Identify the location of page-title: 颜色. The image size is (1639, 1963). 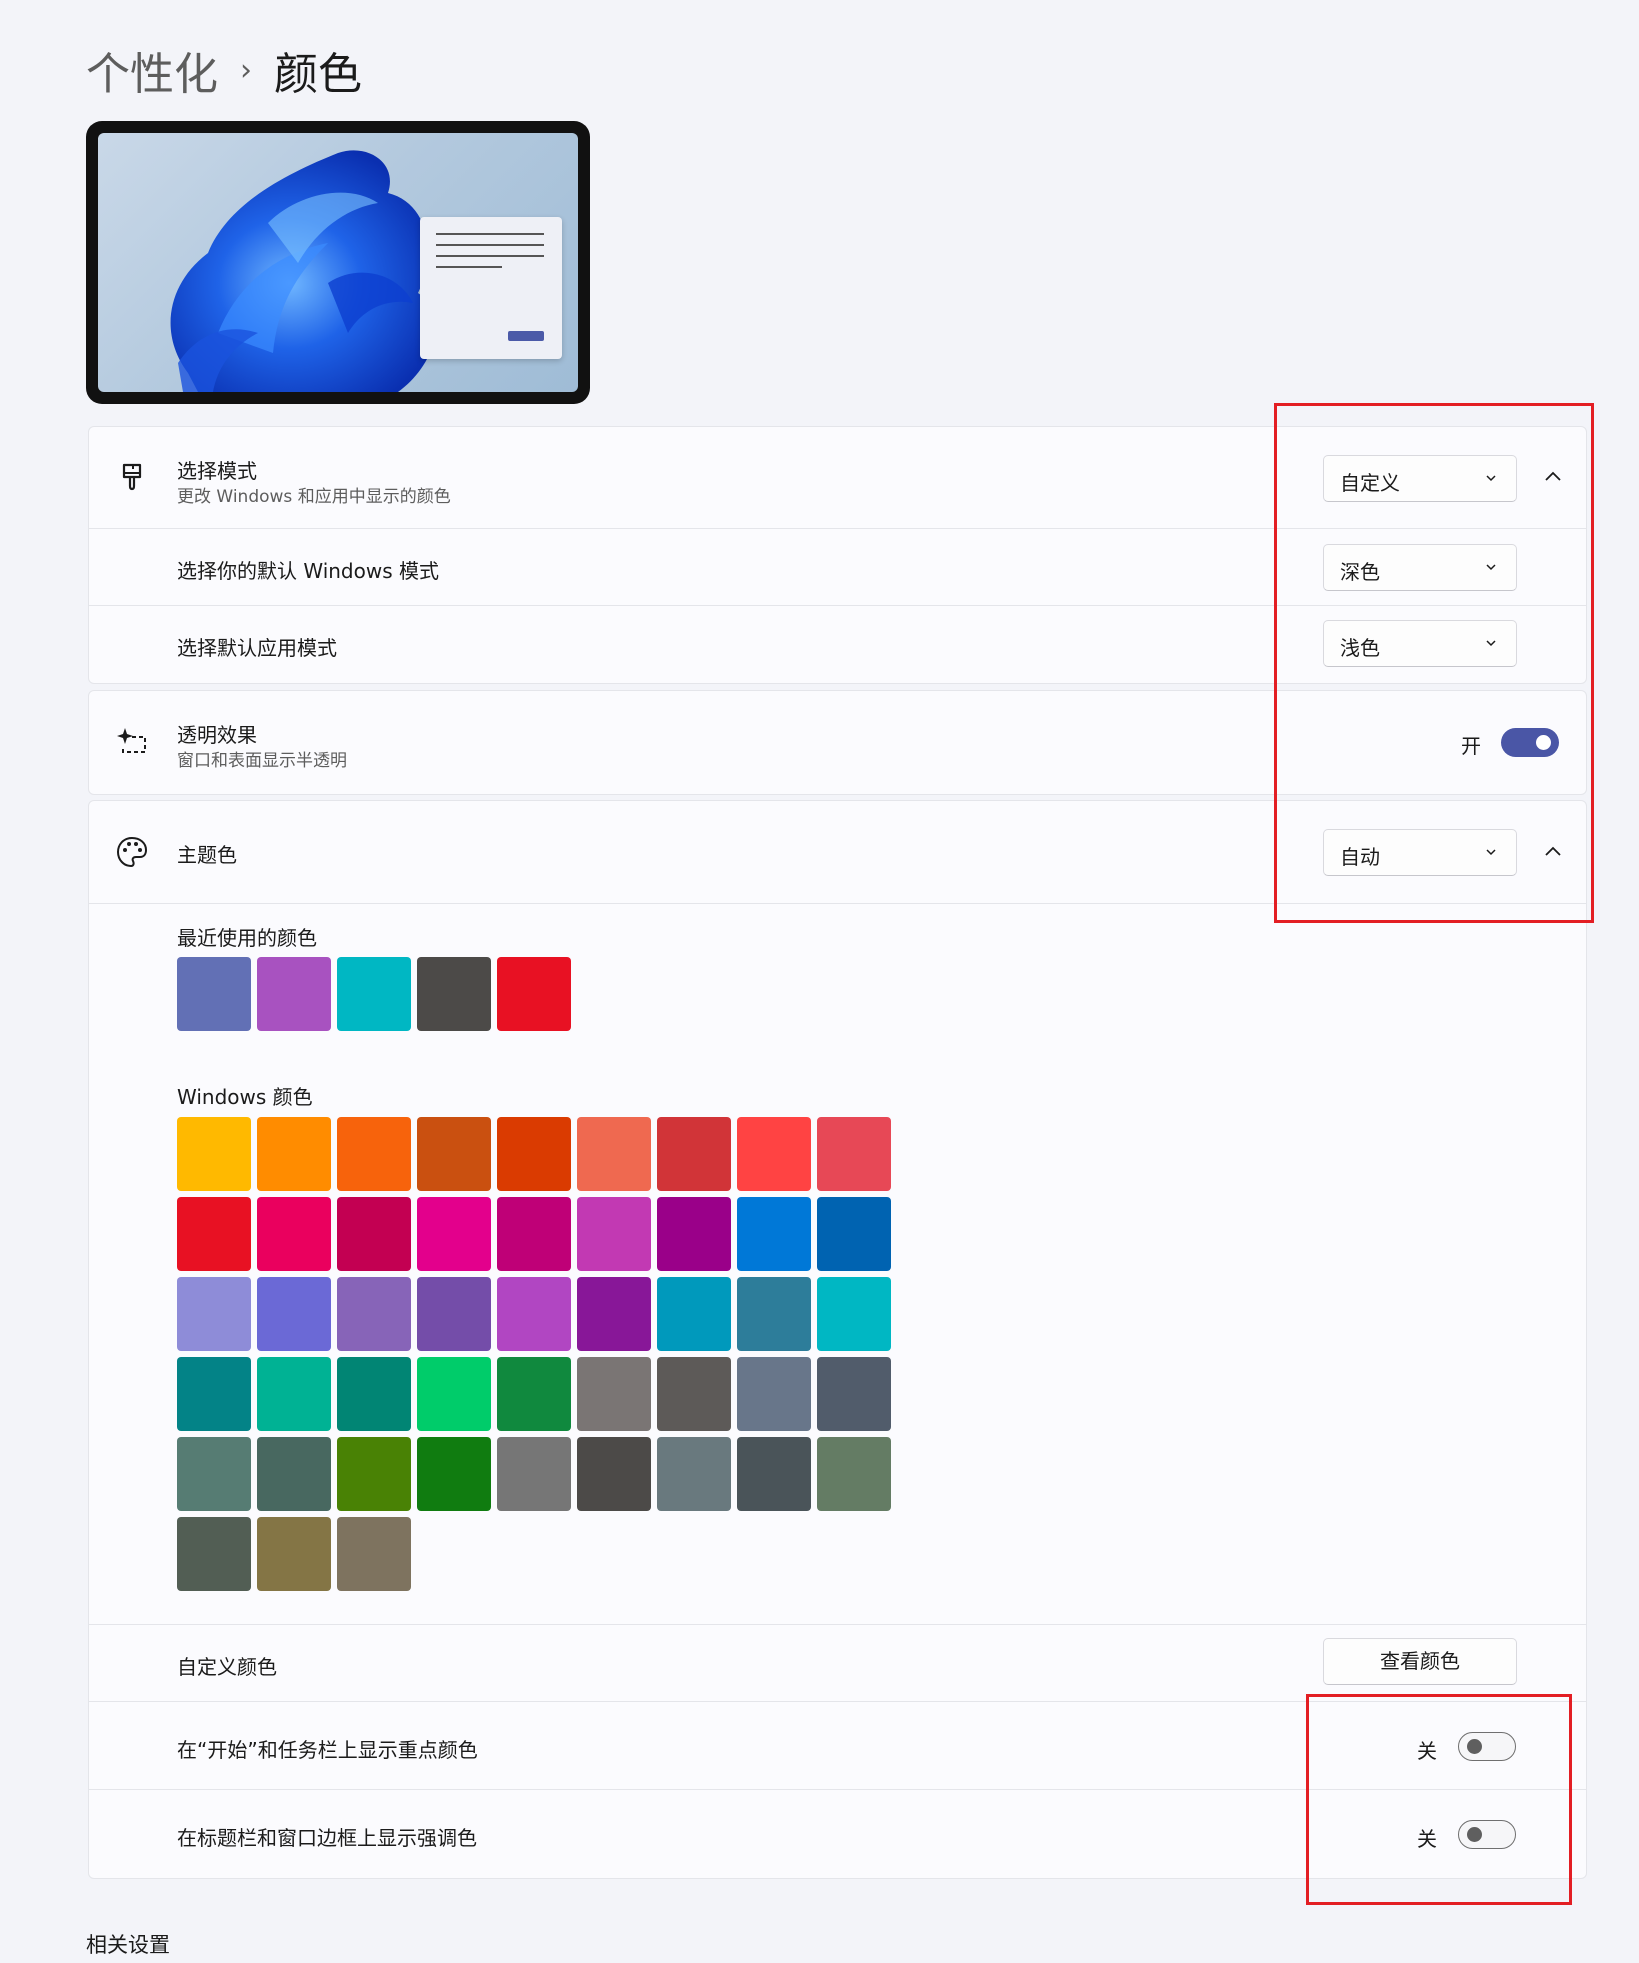
(318, 74).